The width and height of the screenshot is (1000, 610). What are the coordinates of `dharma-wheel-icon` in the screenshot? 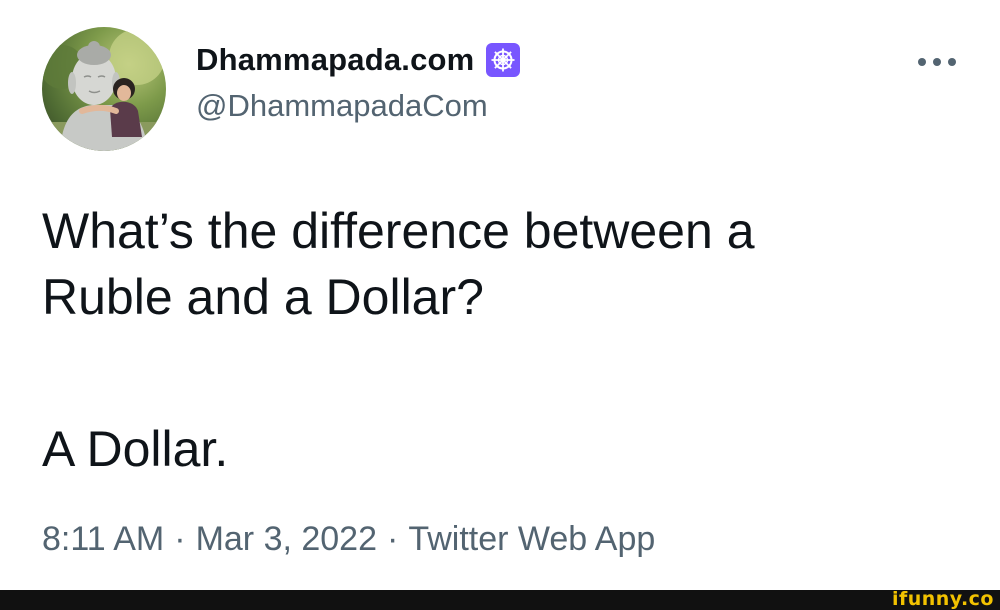 It's located at (503, 60).